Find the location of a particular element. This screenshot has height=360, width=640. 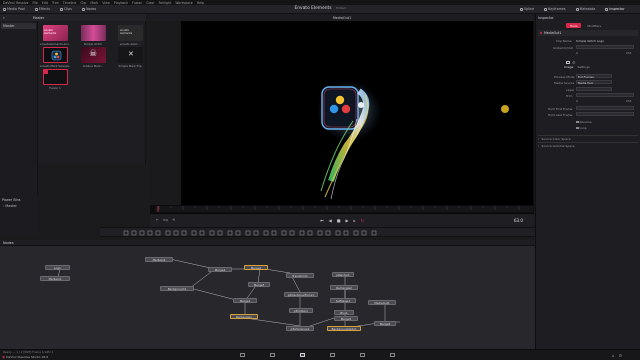

node-mediain2: MediaIn2 is located at coordinates (159, 259).